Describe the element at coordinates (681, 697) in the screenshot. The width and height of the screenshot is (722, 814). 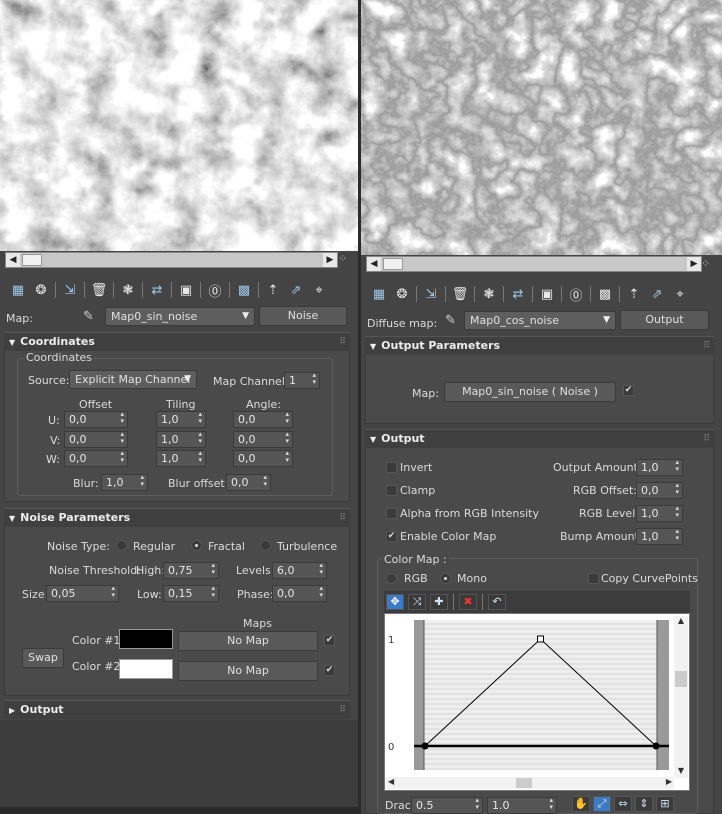
I see `curve-vertical-scrollbar: ▲ ▼` at that location.